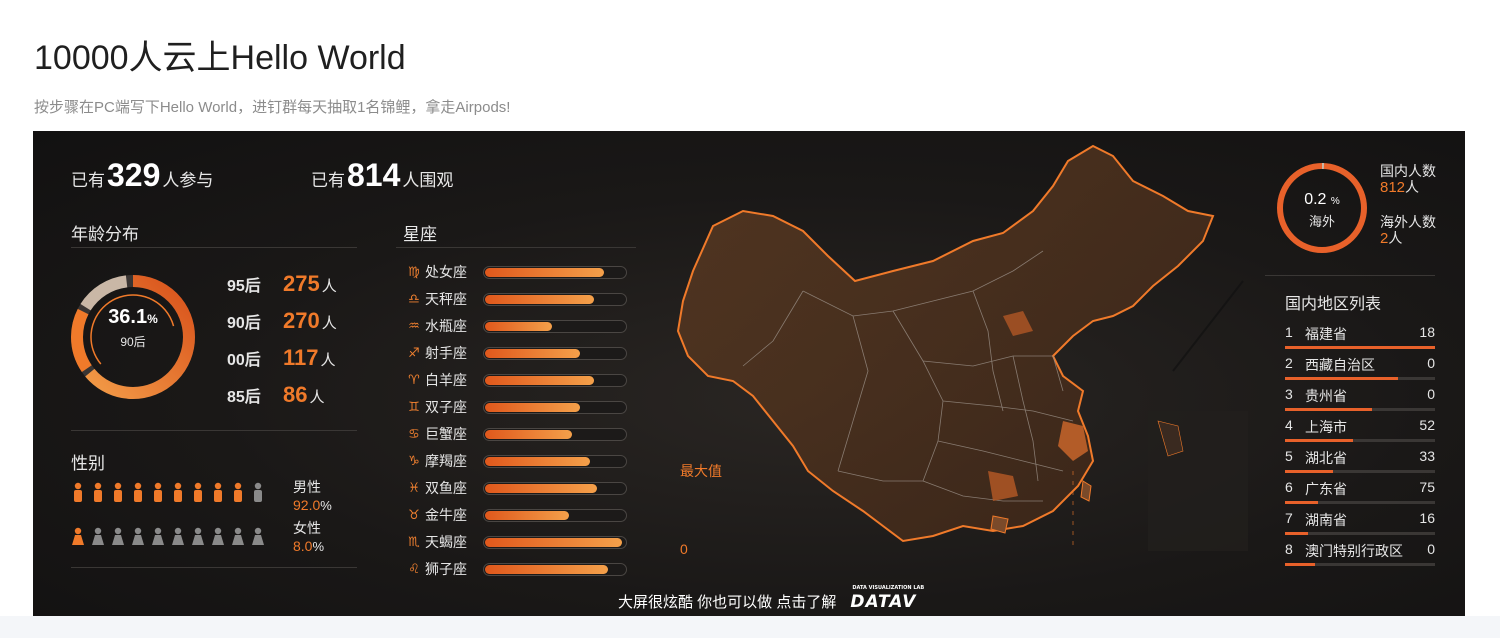  What do you see at coordinates (446, 488) in the screenshot?
I see `zodiac-name: 双鱼座` at bounding box center [446, 488].